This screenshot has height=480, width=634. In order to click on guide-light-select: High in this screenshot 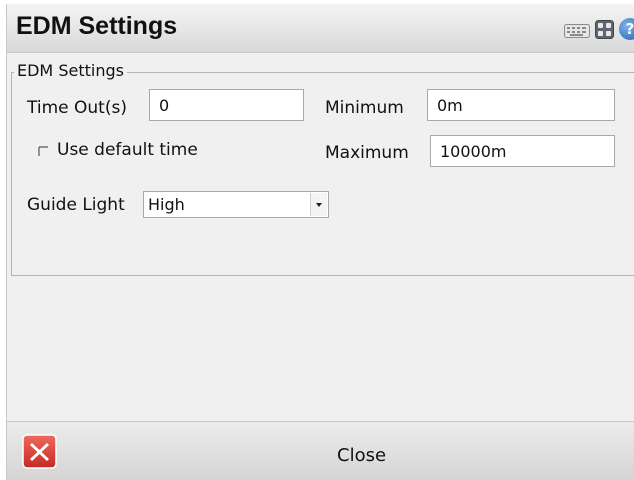, I will do `click(236, 204)`.